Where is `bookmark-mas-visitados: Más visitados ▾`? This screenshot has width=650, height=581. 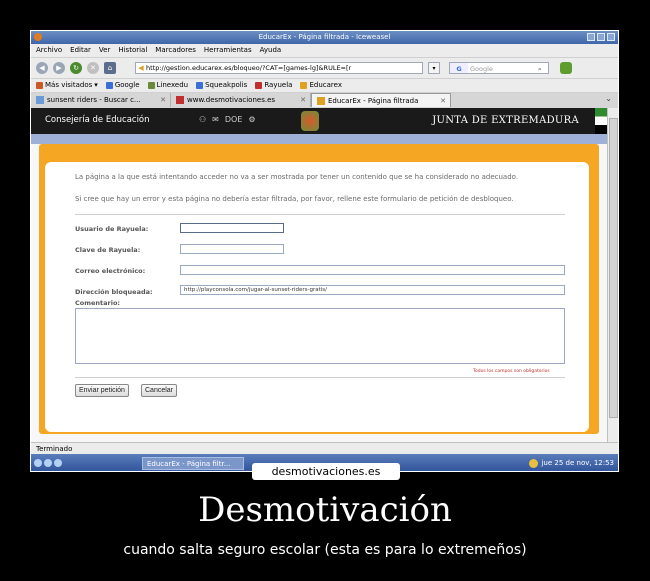
bookmark-mas-visitados: Más visitados ▾ is located at coordinates (67, 85).